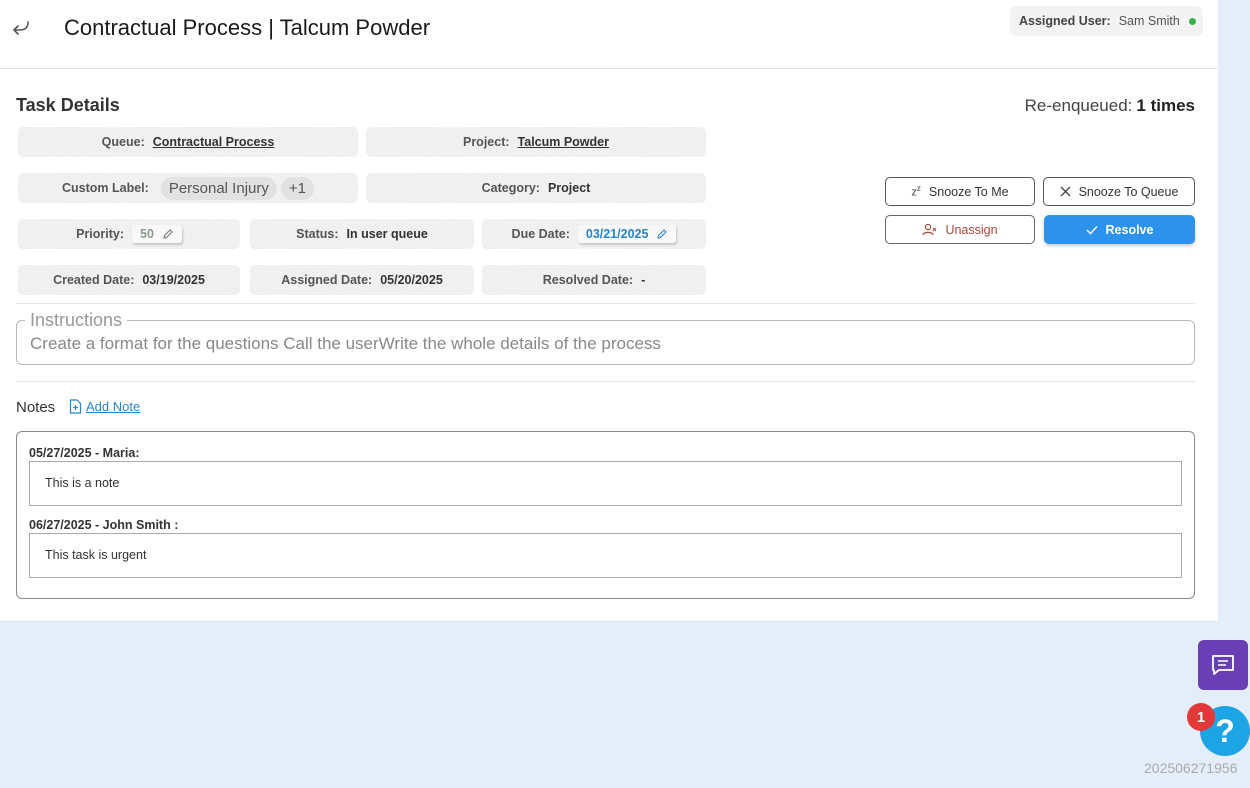  What do you see at coordinates (1225, 730) in the screenshot?
I see `help-icon: ?` at bounding box center [1225, 730].